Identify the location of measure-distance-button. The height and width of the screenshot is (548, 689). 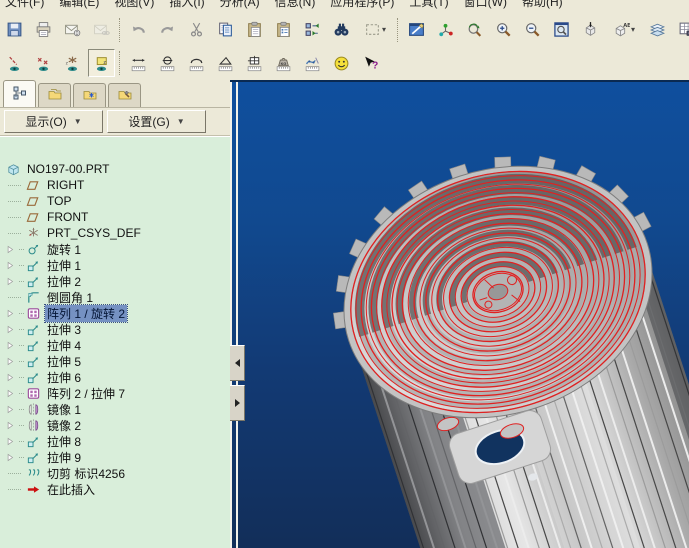
(138, 63).